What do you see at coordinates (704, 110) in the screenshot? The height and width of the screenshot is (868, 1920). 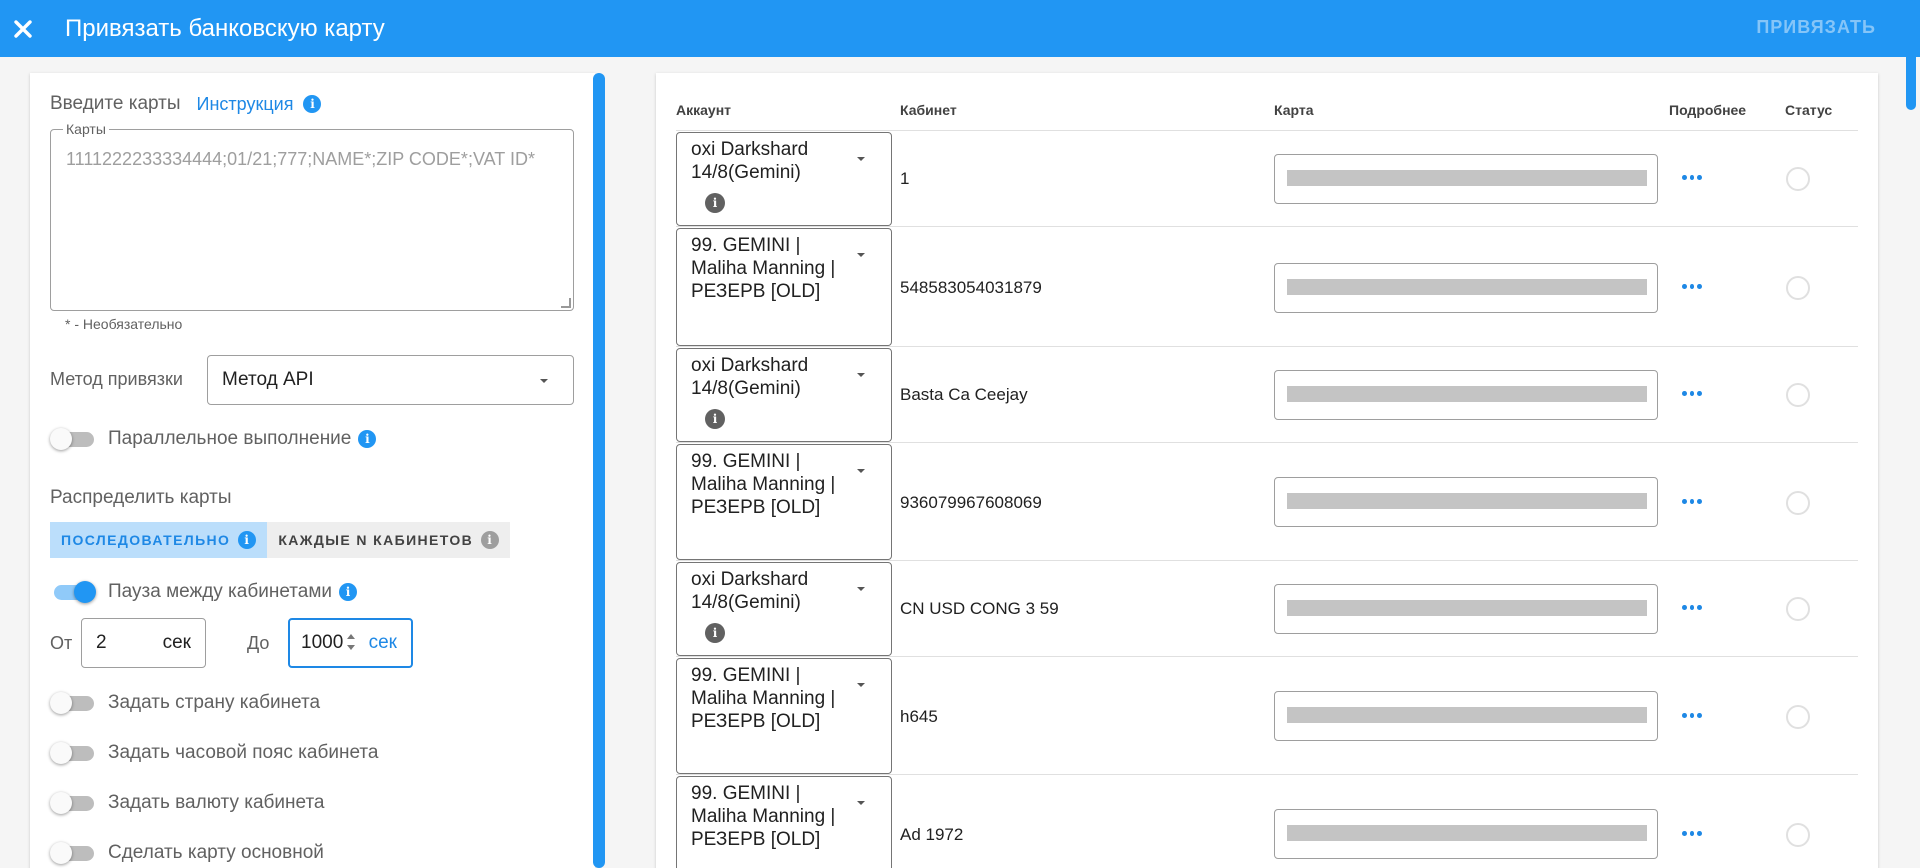 I see `column-account: Аккаунт` at bounding box center [704, 110].